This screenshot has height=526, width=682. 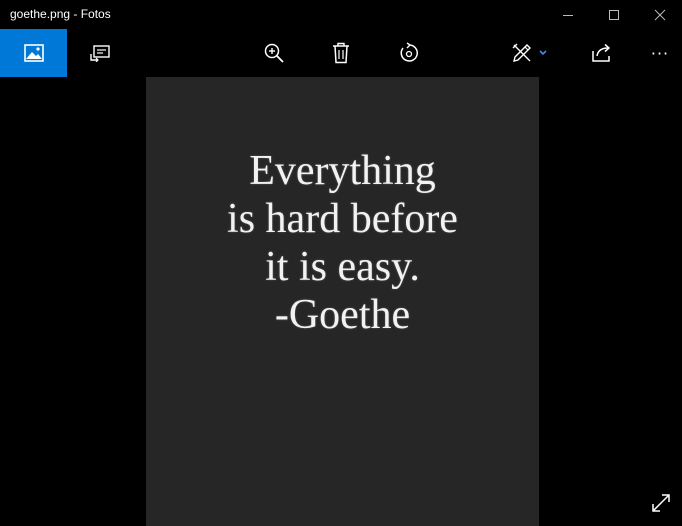 I want to click on minimize-button, so click(x=568, y=14).